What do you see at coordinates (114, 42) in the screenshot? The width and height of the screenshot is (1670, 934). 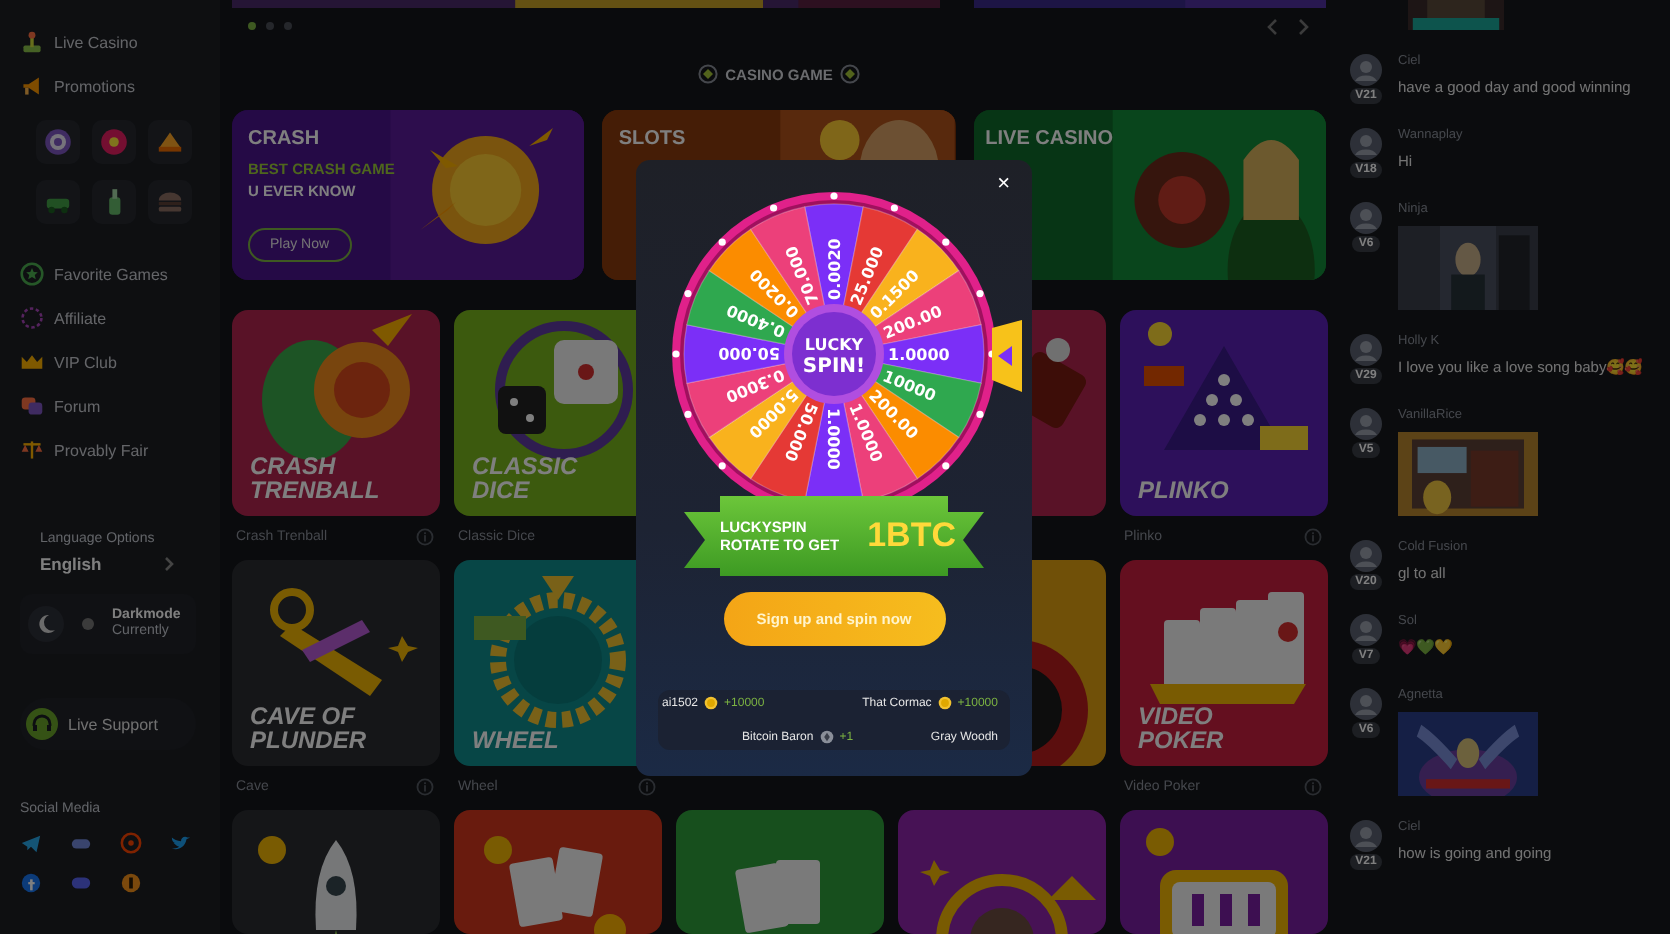 I see `sidebar-item: Live Casino` at bounding box center [114, 42].